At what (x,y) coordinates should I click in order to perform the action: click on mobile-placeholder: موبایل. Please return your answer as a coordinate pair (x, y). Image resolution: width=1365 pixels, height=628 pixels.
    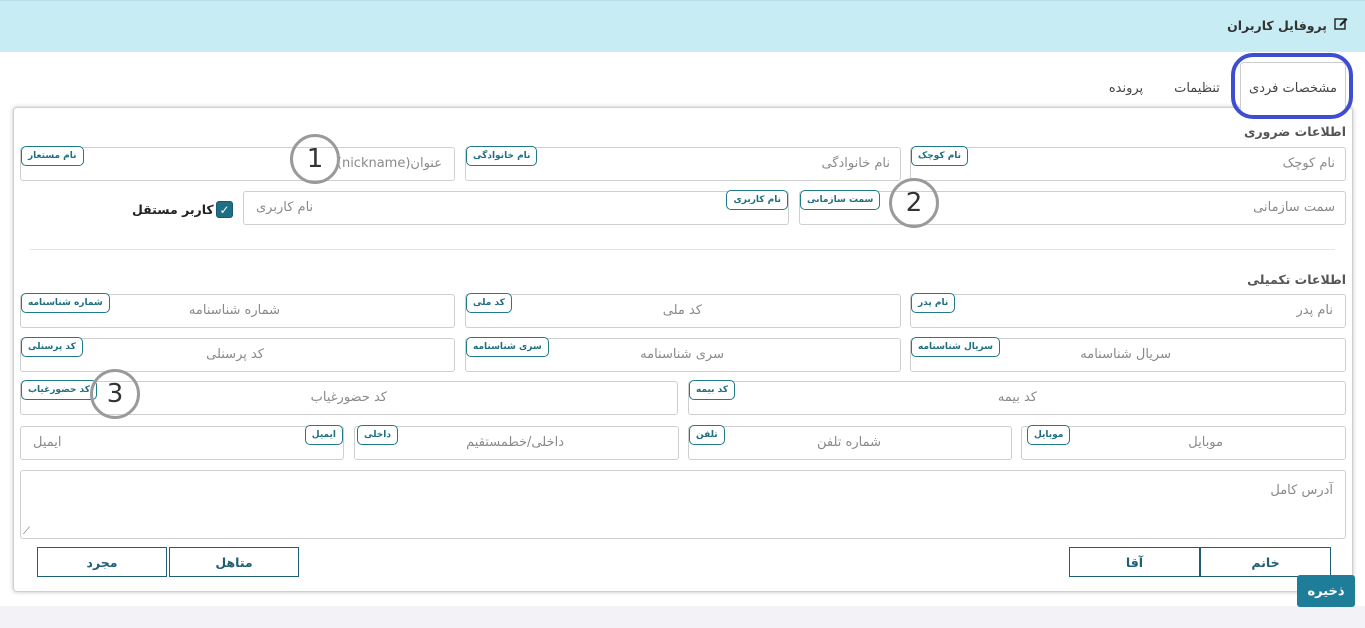
    Looking at the image, I should click on (1205, 442).